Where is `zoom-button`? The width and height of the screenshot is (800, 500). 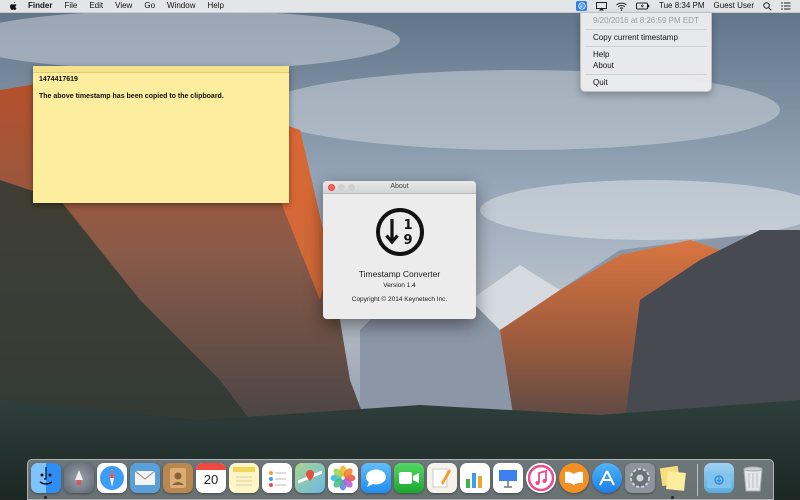
zoom-button is located at coordinates (351, 187).